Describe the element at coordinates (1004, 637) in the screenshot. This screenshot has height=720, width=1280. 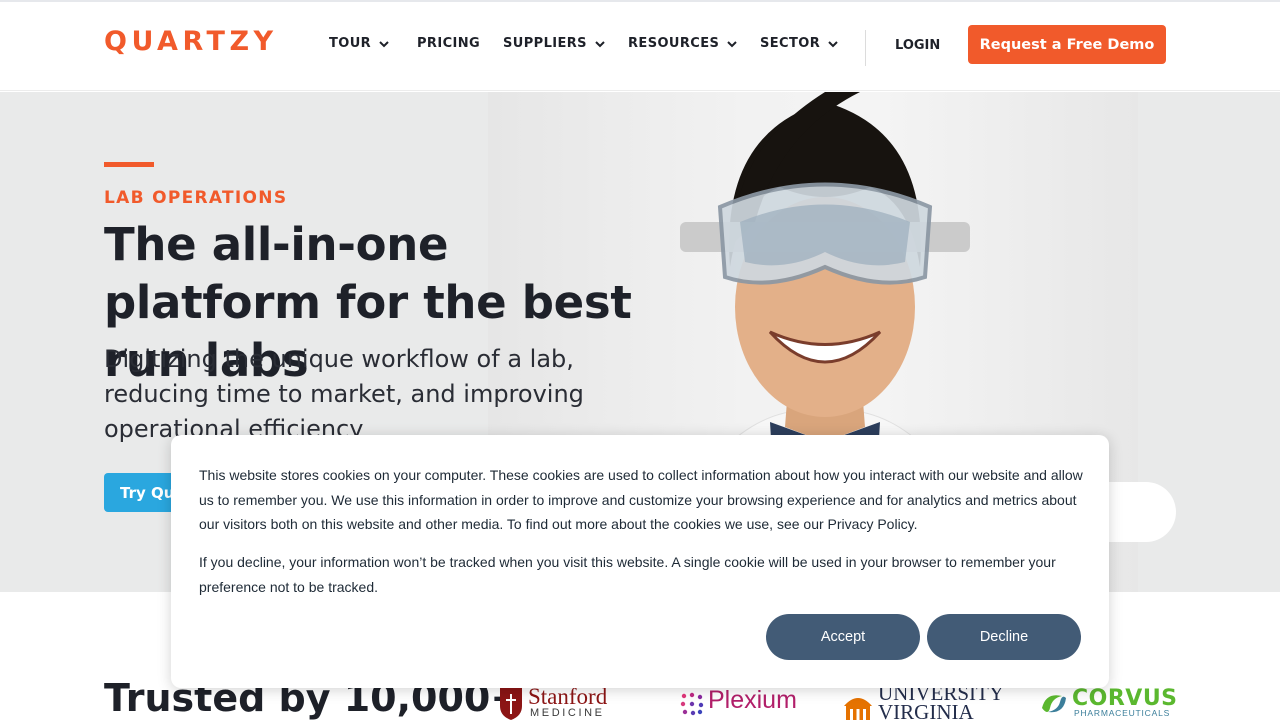
I see `decline-cookies-button: Decline` at that location.